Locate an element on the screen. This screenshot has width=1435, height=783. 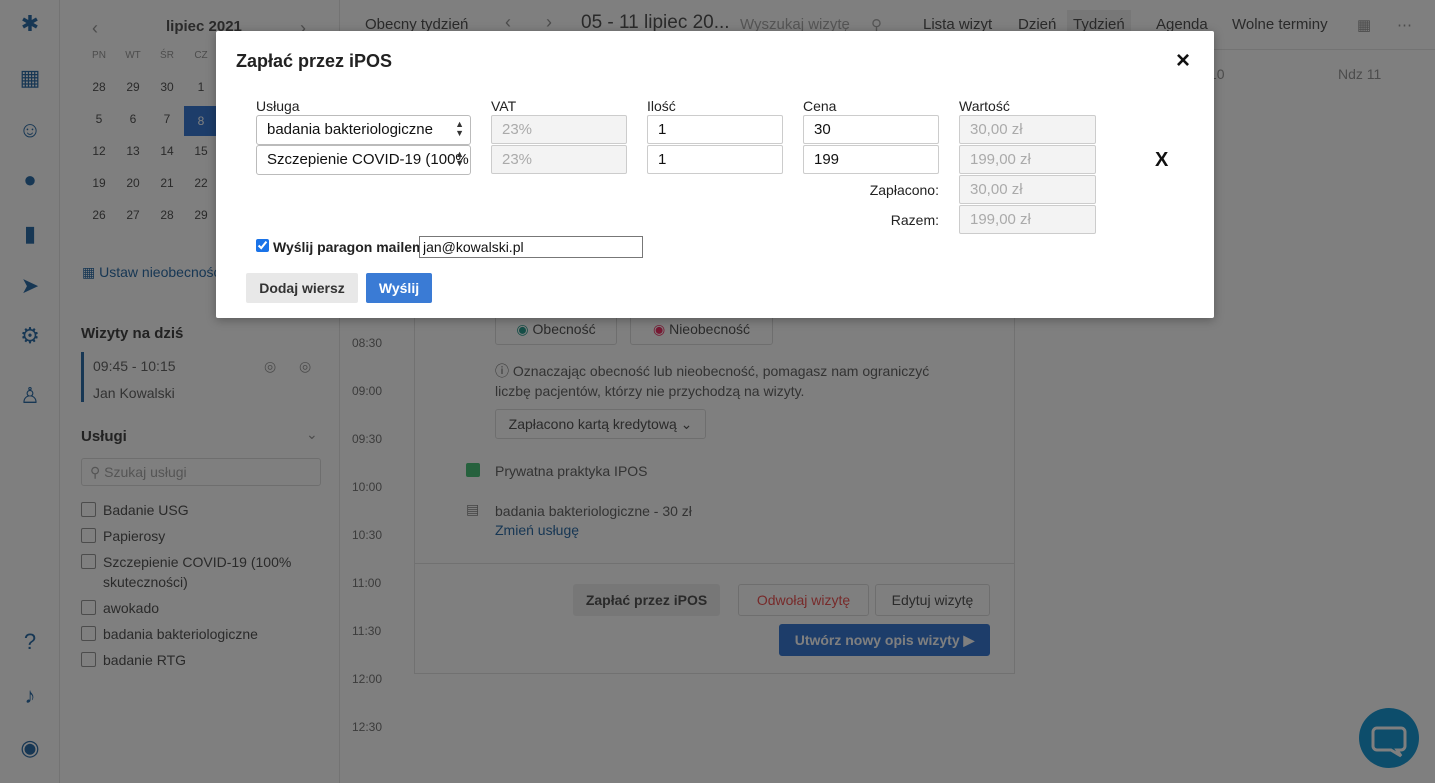
value-field-row1 is located at coordinates (1027, 129).